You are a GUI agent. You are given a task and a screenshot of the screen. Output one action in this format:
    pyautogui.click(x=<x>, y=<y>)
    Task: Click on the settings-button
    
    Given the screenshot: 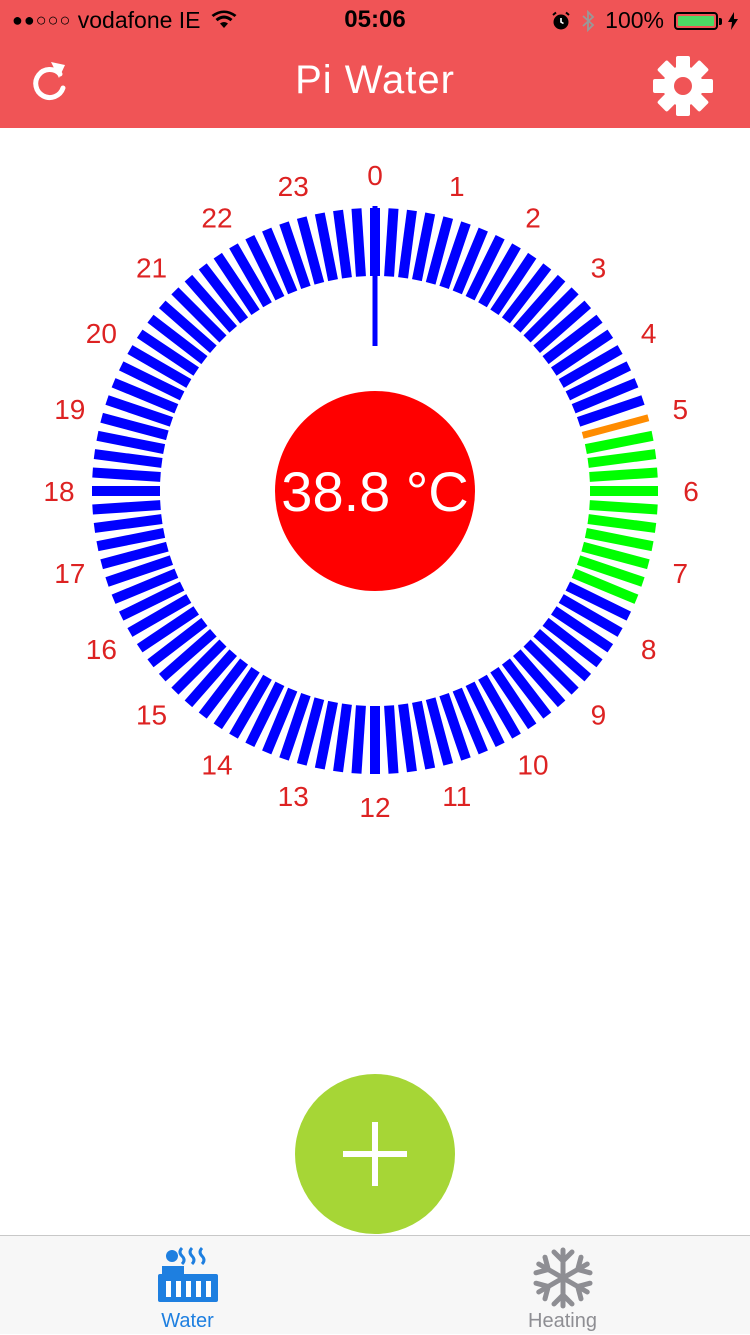 What is the action you would take?
    pyautogui.click(x=683, y=86)
    